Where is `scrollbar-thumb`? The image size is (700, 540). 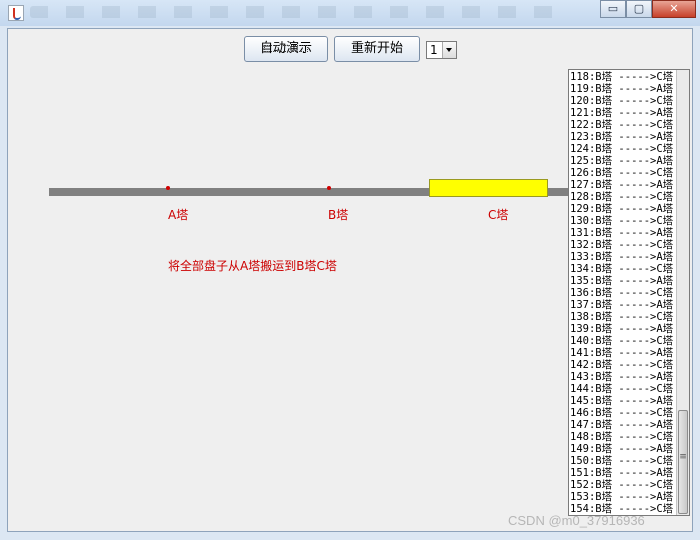 scrollbar-thumb is located at coordinates (683, 462).